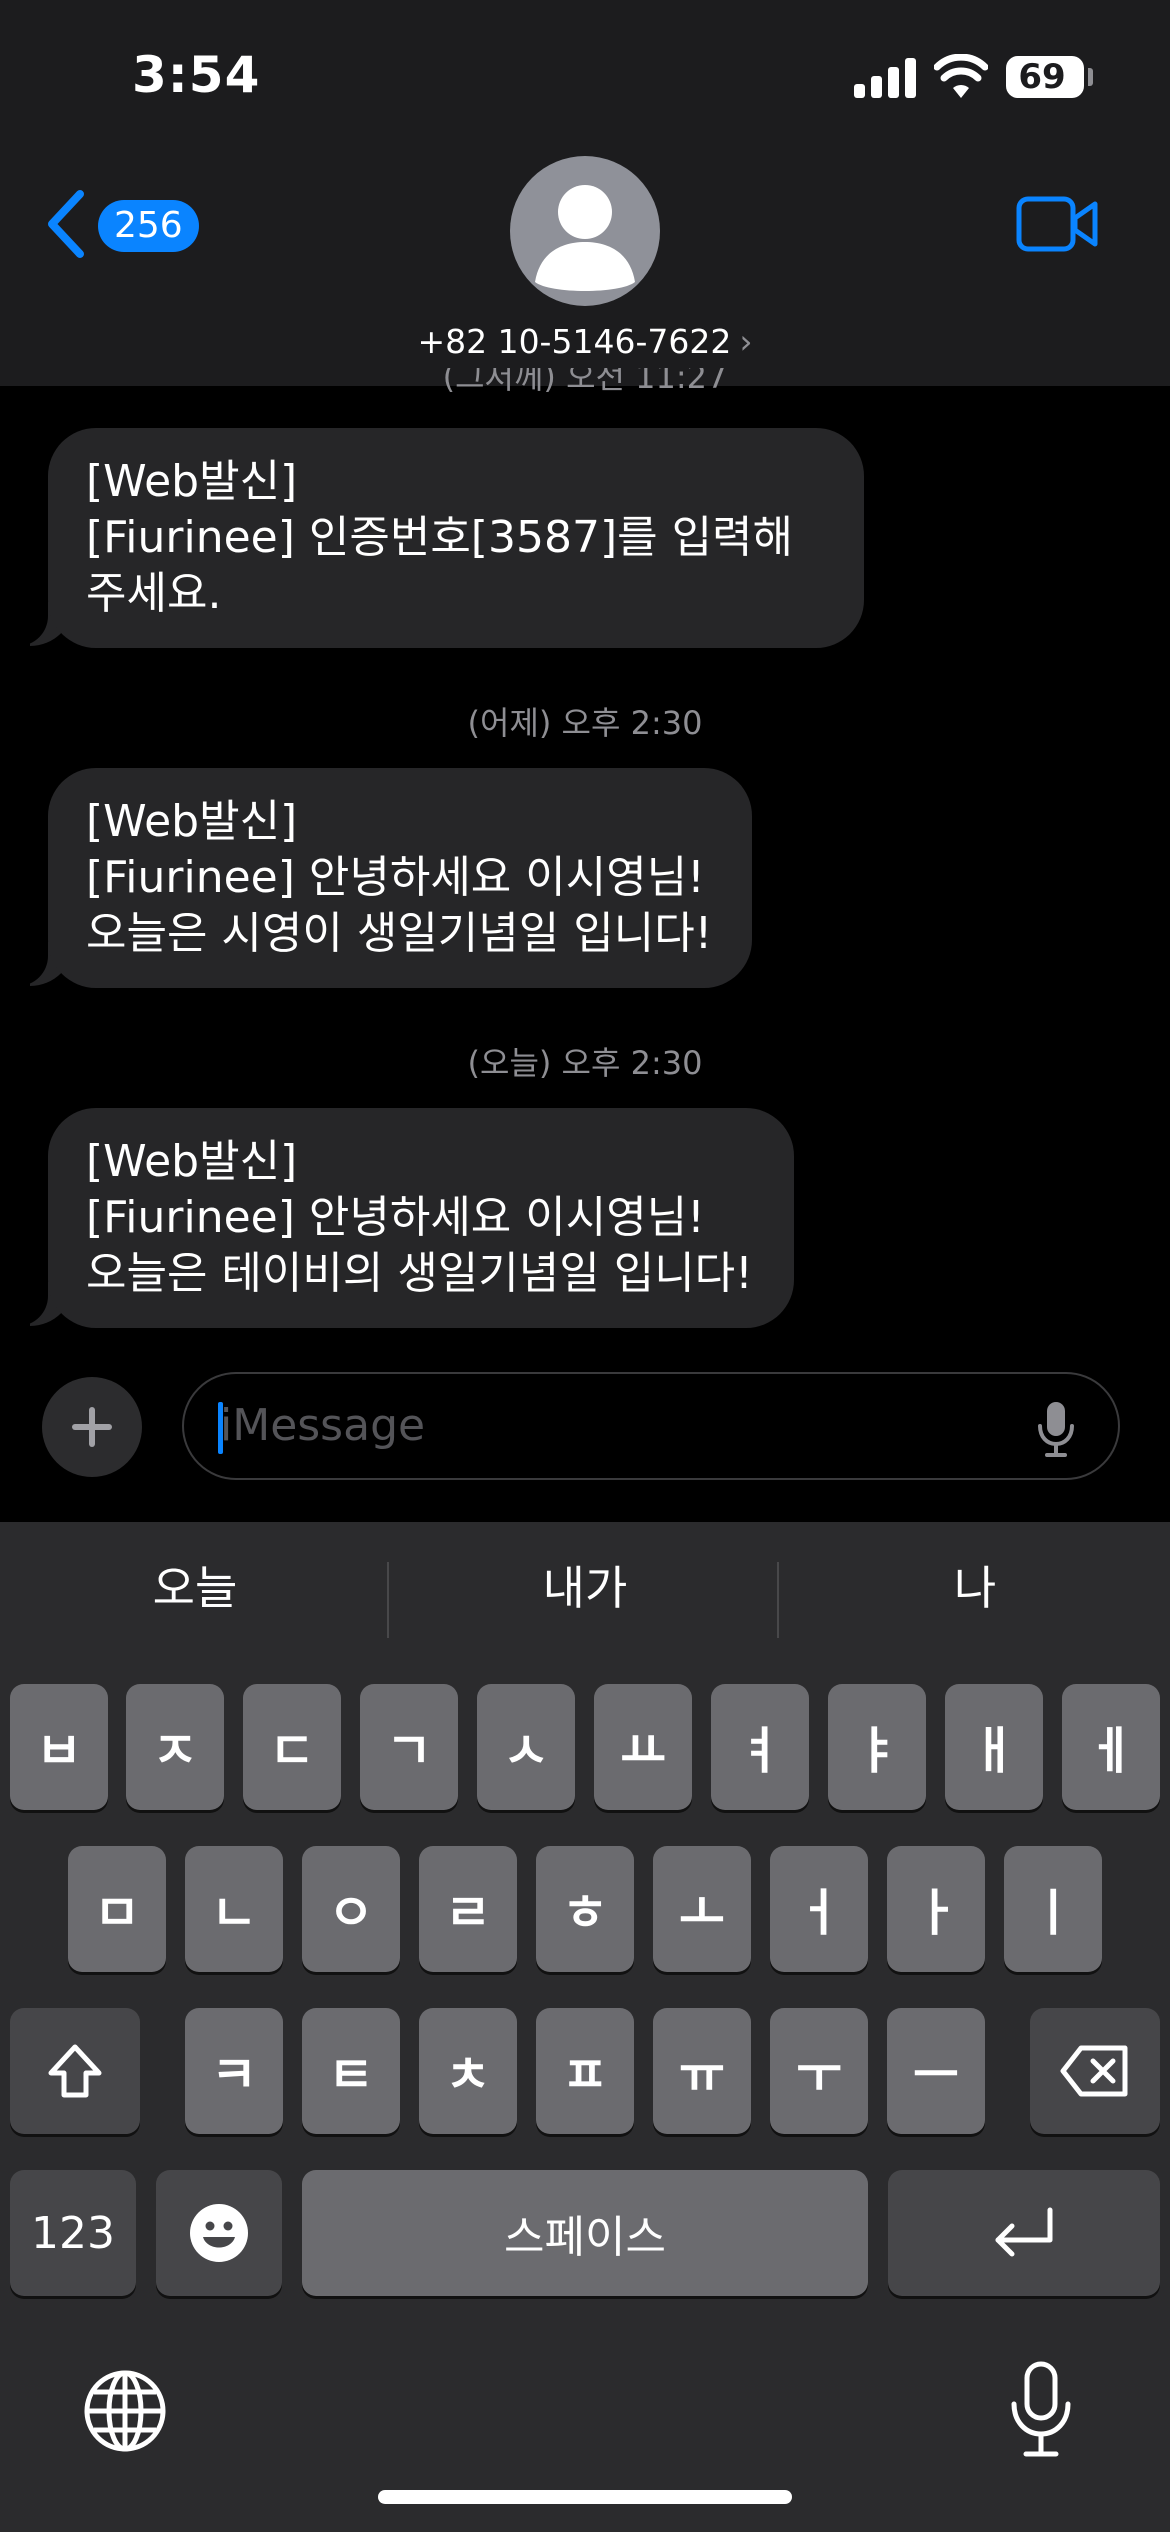  I want to click on message-bubble: [Web발신] [Fiurinee] 인증번호[3587]를 입력해 주세요., so click(456, 538).